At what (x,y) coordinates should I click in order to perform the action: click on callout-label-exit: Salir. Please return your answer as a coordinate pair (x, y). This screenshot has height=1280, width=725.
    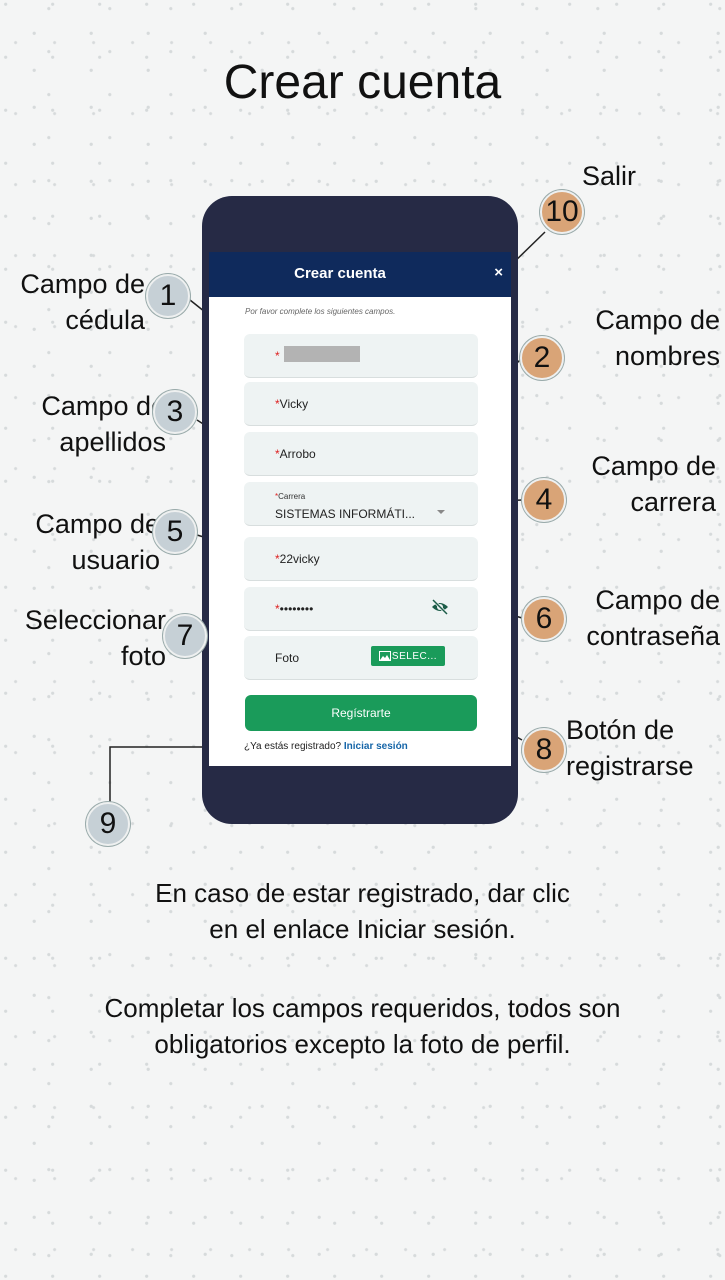
    Looking at the image, I should click on (609, 176).